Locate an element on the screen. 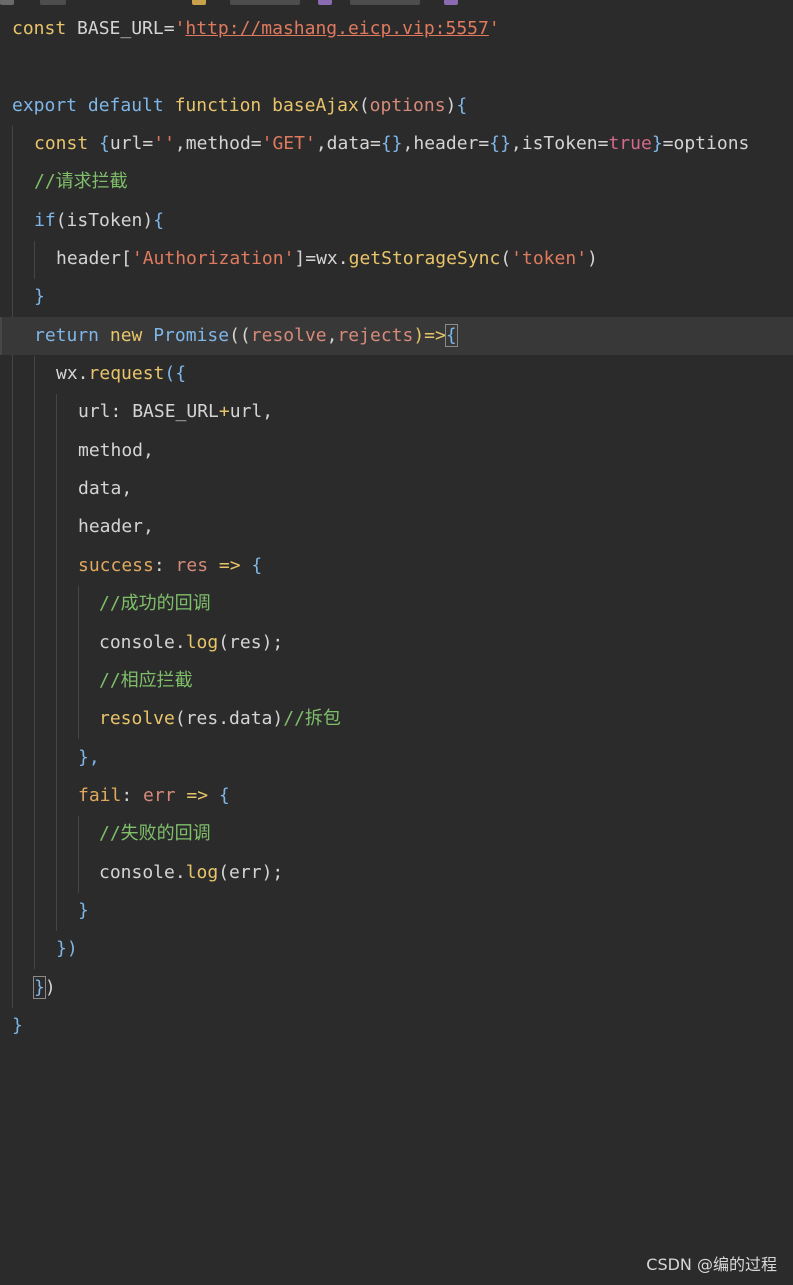 Image resolution: width=793 pixels, height=1285 pixels. string: 'Authorization' is located at coordinates (213, 259).